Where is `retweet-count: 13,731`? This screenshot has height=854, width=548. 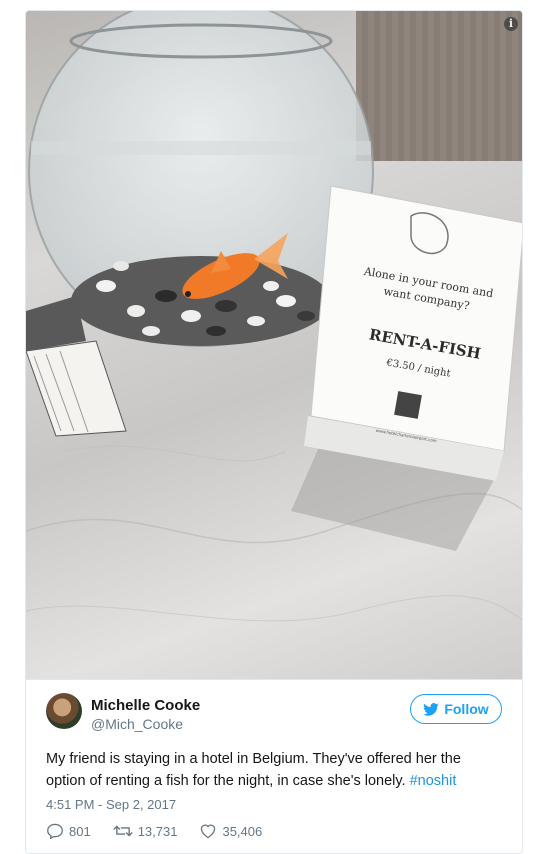 retweet-count: 13,731 is located at coordinates (157, 831).